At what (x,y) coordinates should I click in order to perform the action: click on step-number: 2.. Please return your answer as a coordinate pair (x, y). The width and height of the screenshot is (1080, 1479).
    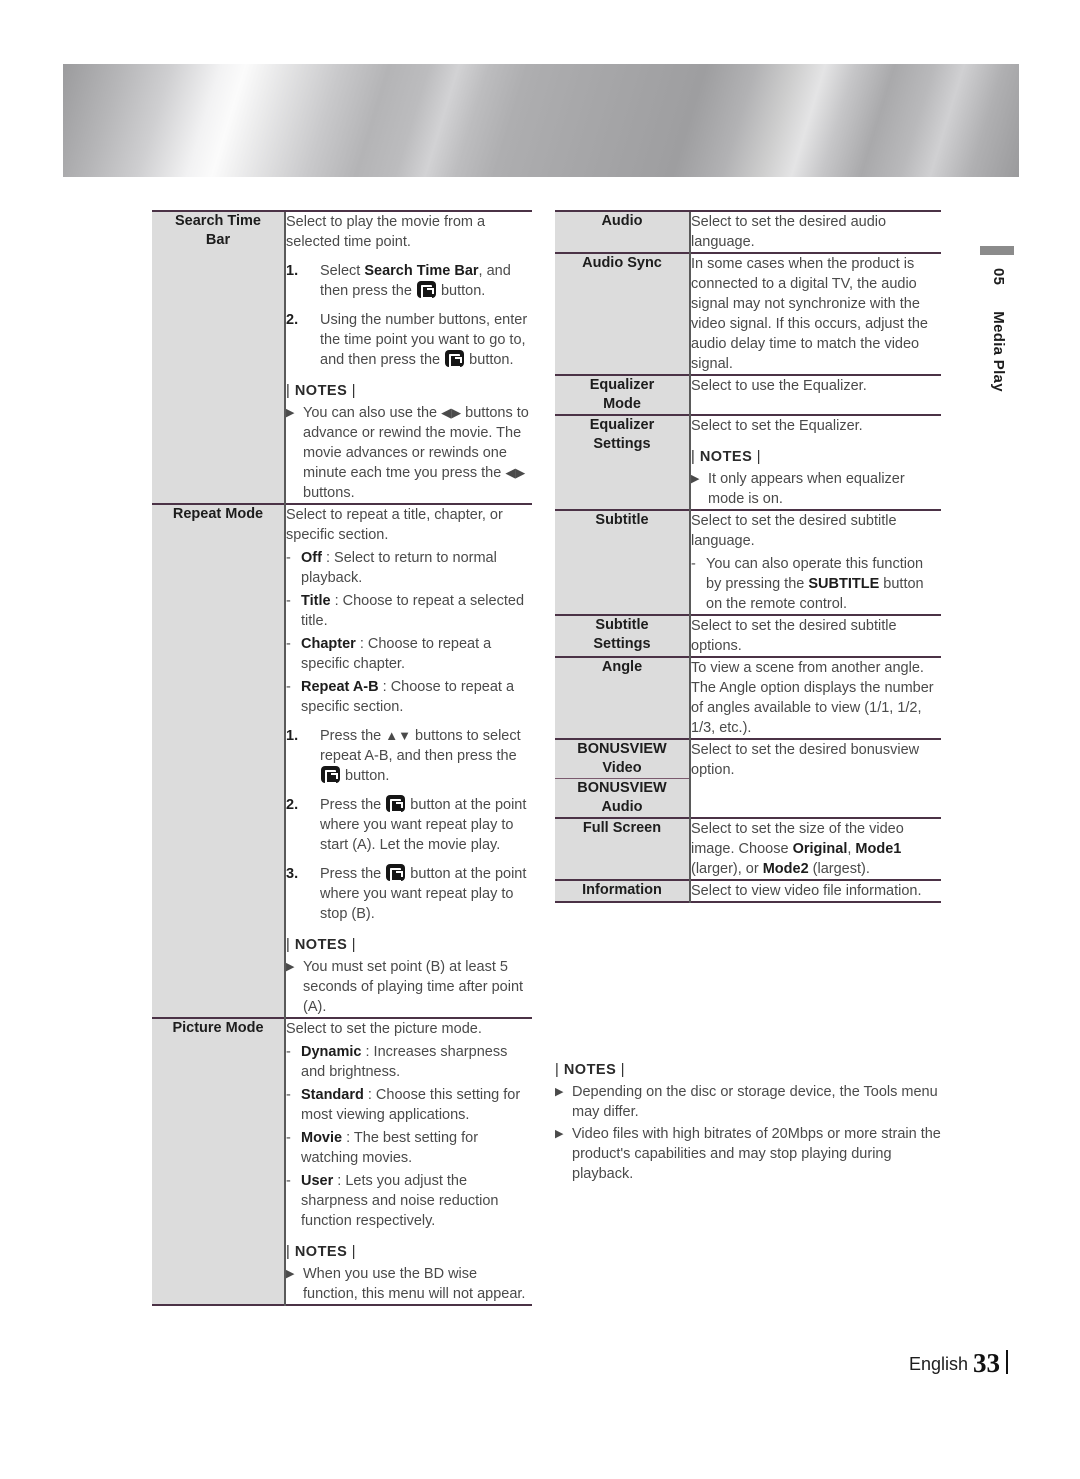
    Looking at the image, I should click on (292, 805).